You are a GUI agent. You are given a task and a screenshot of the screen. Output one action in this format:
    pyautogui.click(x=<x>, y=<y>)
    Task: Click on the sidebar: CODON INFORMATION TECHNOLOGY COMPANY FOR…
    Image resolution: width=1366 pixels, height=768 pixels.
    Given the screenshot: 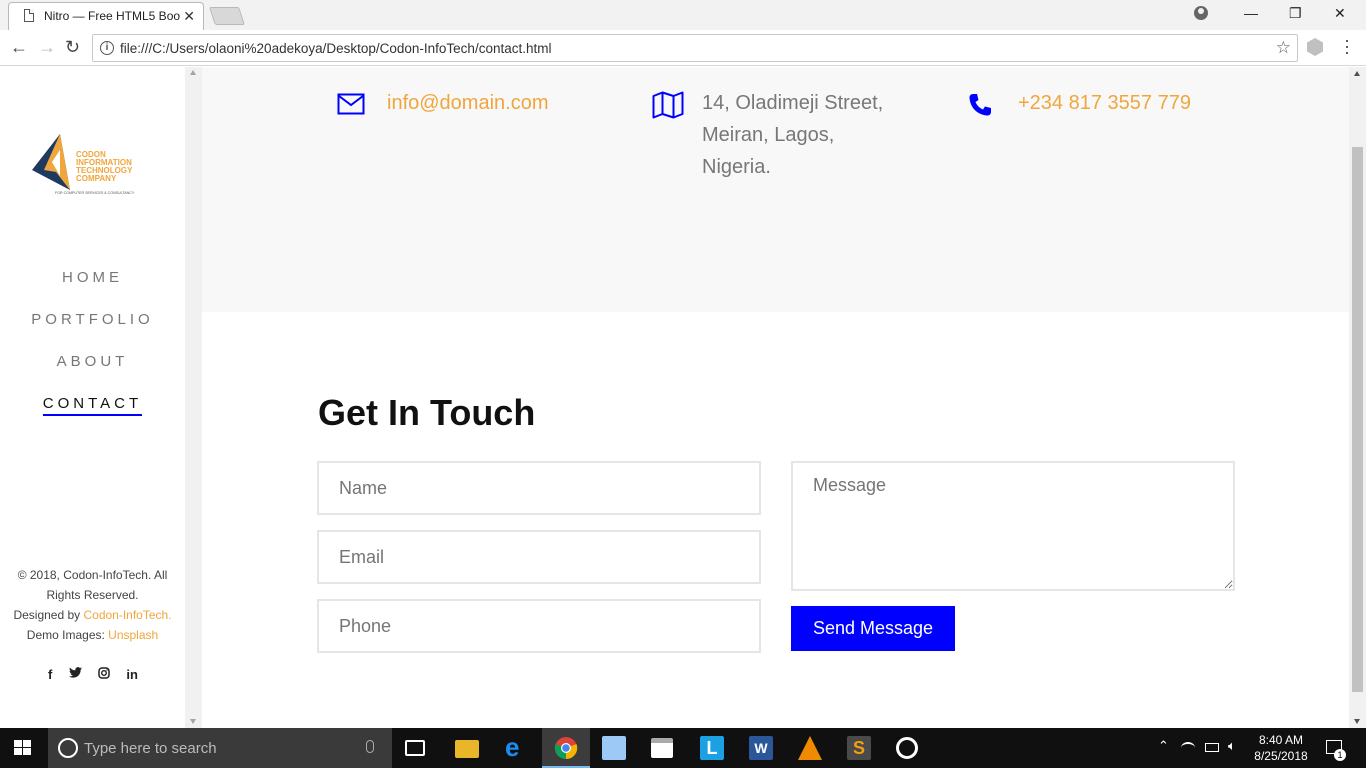 What is the action you would take?
    pyautogui.click(x=92, y=397)
    